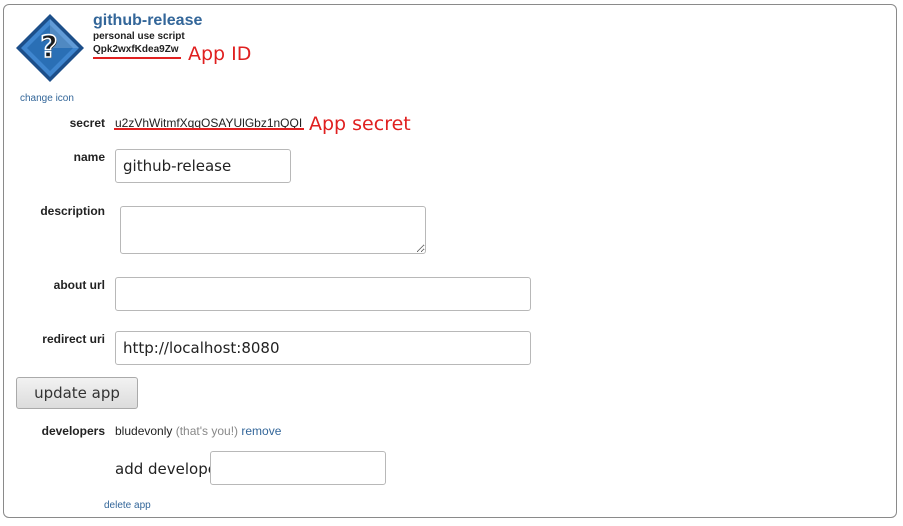  What do you see at coordinates (148, 20) in the screenshot?
I see `app-title: github-release` at bounding box center [148, 20].